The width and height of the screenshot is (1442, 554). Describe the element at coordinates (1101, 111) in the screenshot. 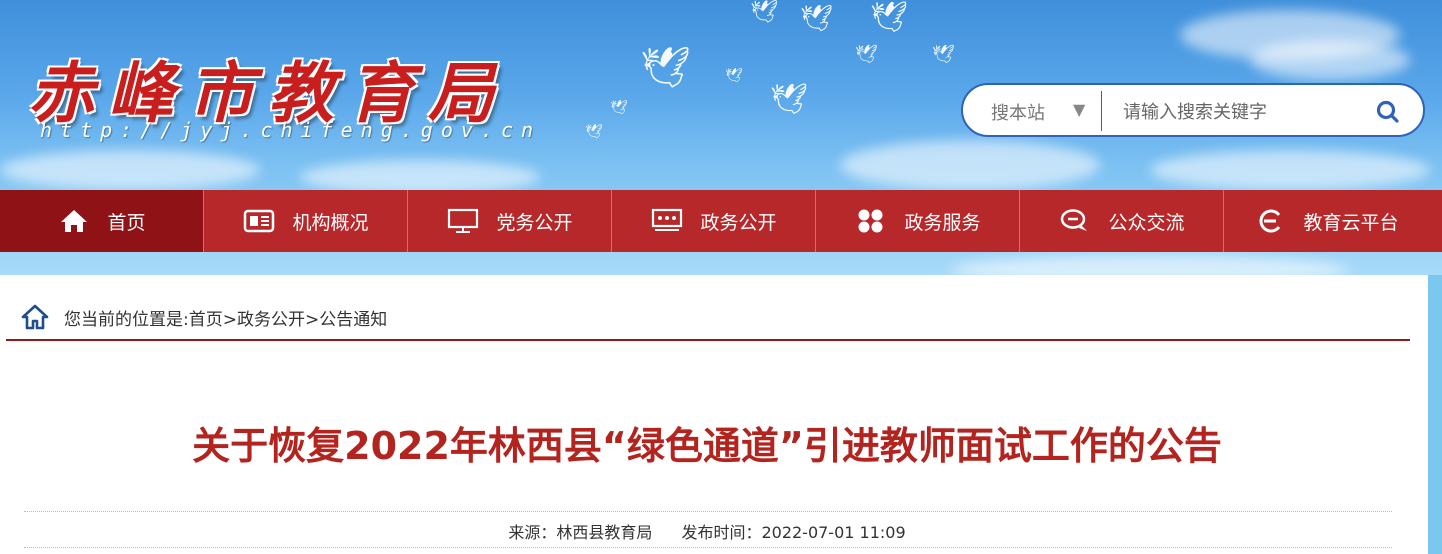

I see `search-divider` at that location.